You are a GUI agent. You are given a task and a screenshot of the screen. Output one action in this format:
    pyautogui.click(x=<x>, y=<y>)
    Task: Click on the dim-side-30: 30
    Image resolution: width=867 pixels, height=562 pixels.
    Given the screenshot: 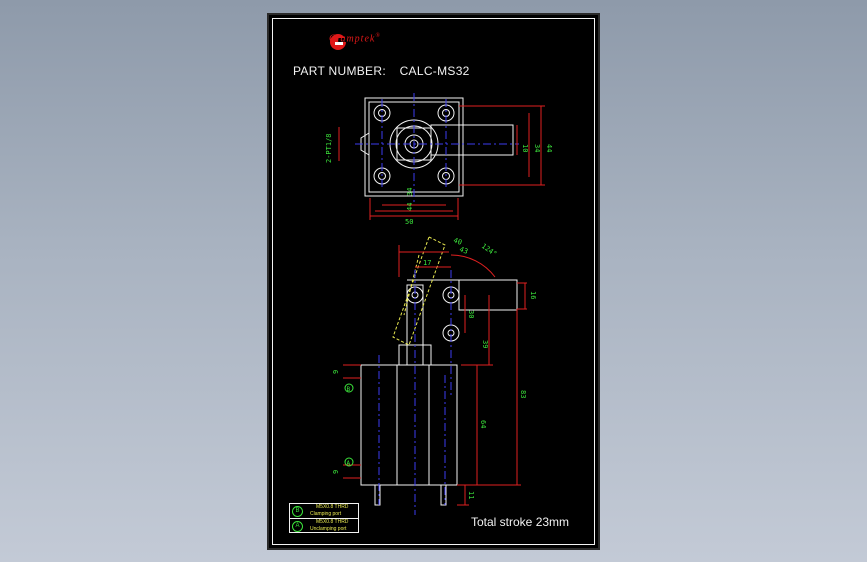 What is the action you would take?
    pyautogui.click(x=471, y=314)
    